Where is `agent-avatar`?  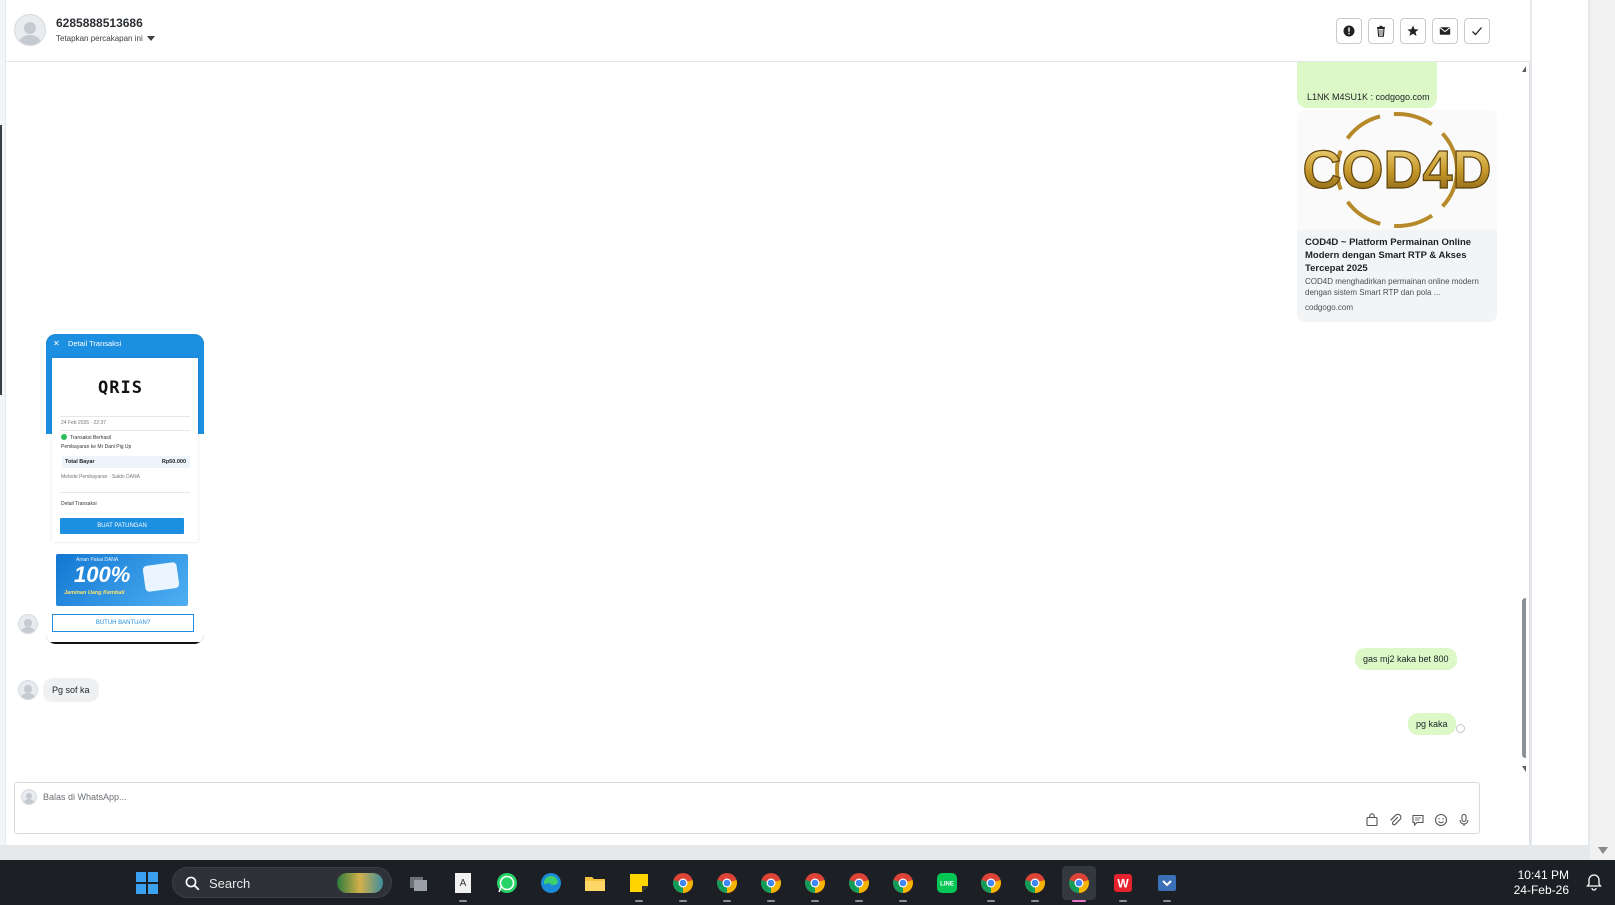 agent-avatar is located at coordinates (29, 797).